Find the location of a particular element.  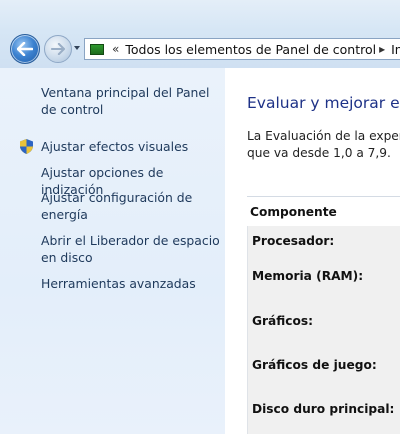

sidebar-link-visual-effects: Ajustar efectos visuales is located at coordinates (131, 146).